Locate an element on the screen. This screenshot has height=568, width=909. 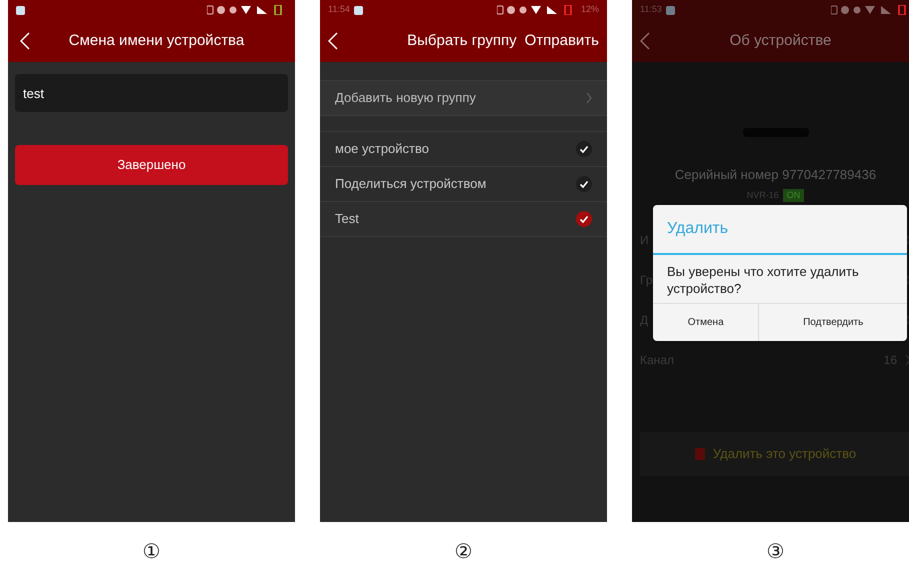
dialog-message: Вы уверены что хотите удалить устройство? is located at coordinates (763, 280).